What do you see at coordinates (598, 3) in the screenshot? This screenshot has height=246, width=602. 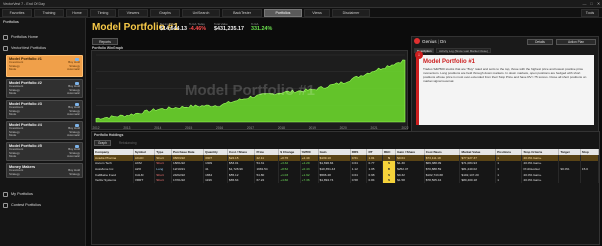 I see `close-button: ✕` at bounding box center [598, 3].